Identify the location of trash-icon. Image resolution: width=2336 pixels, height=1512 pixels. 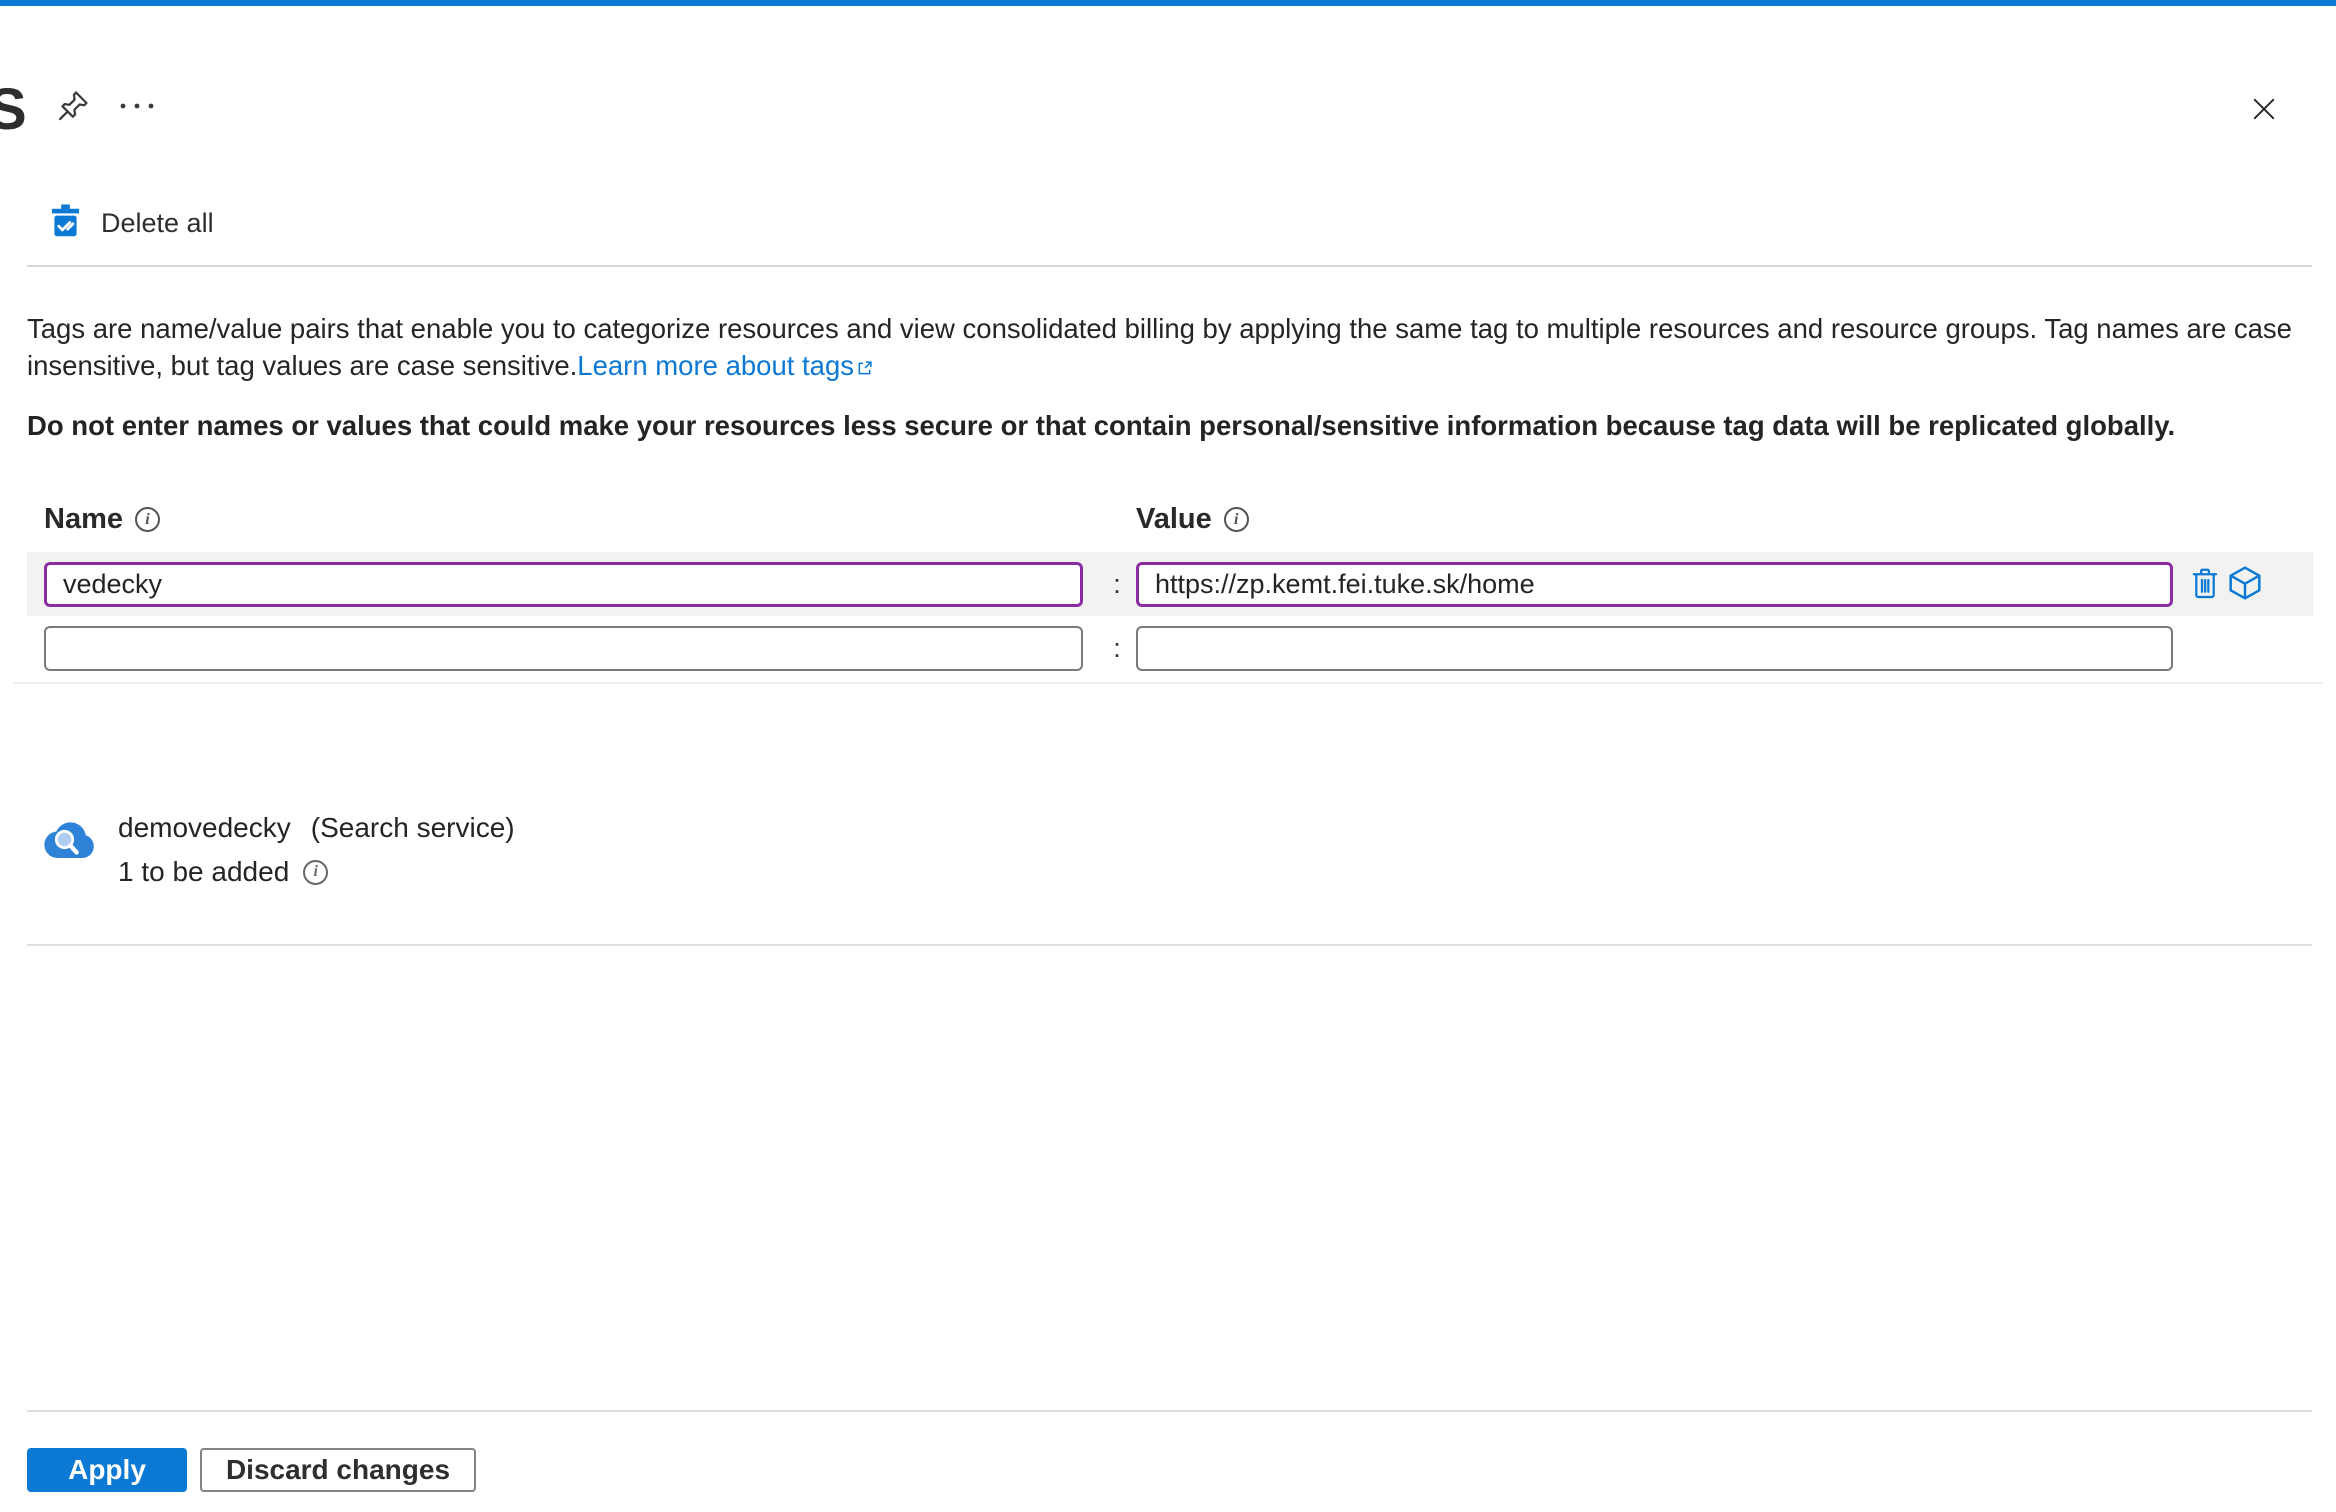
(2205, 584).